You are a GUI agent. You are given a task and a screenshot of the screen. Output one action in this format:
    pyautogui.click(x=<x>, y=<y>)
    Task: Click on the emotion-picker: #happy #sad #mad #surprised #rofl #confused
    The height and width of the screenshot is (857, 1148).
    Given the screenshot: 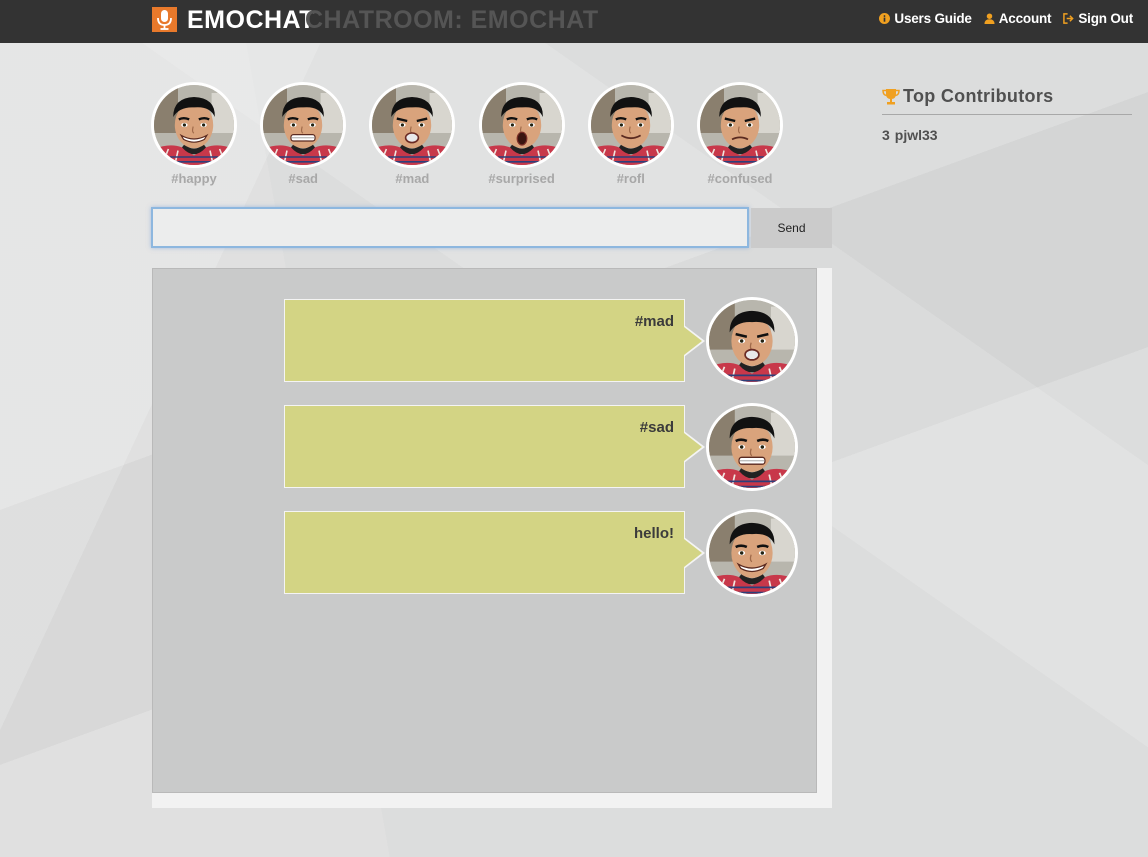 What is the action you would take?
    pyautogui.click(x=491, y=137)
    